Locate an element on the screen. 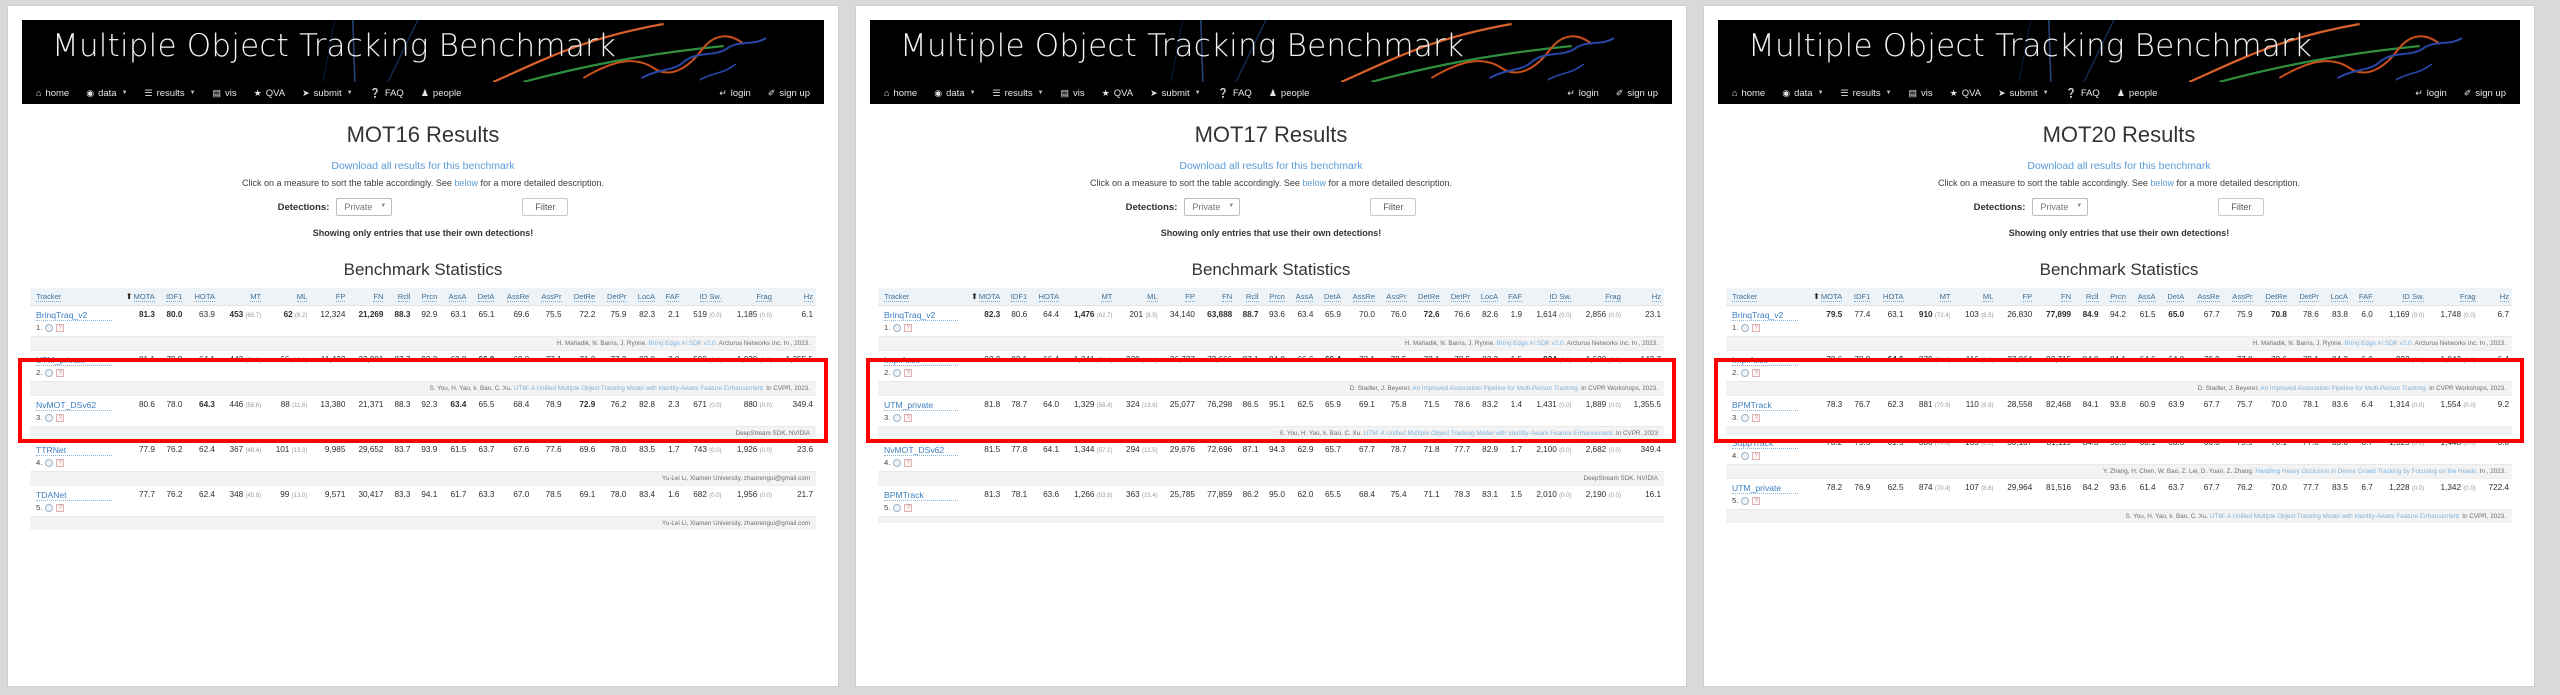  column-header-assa: AssA is located at coordinates (2143, 297).